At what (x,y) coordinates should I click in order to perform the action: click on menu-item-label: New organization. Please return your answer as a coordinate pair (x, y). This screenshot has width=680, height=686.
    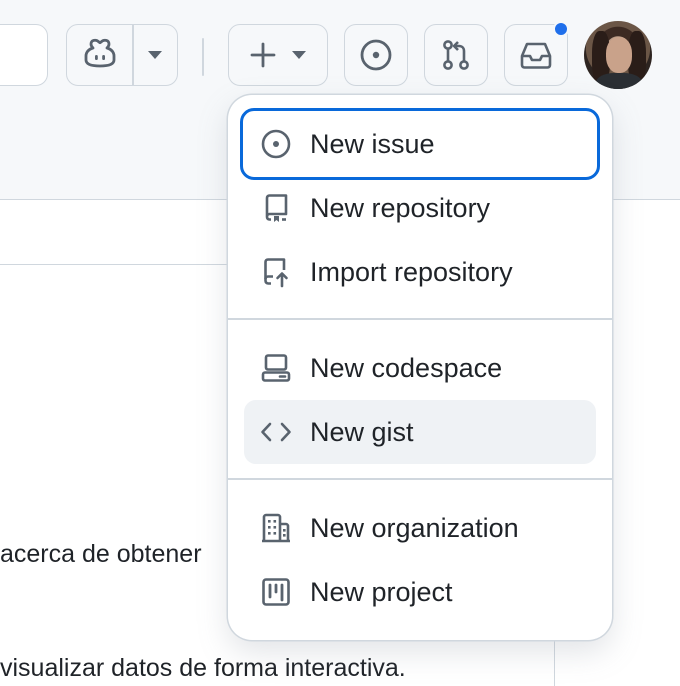
    Looking at the image, I should click on (414, 527).